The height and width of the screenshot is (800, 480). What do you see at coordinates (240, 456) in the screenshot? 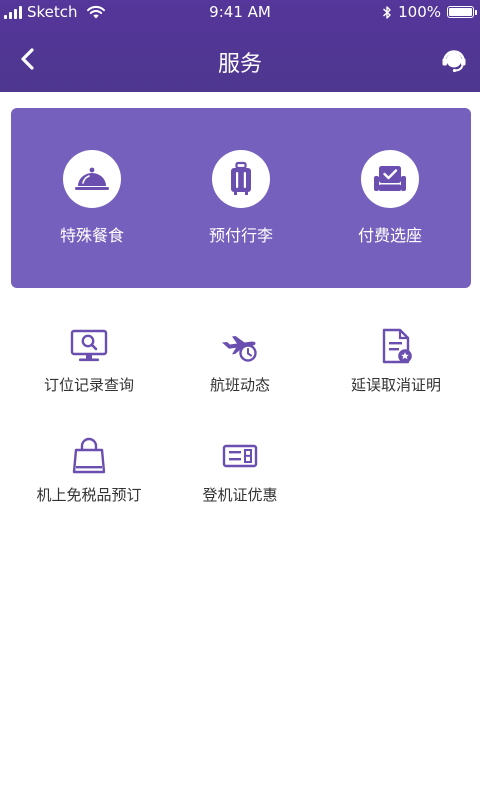
I see `boarding-pass-icon` at bounding box center [240, 456].